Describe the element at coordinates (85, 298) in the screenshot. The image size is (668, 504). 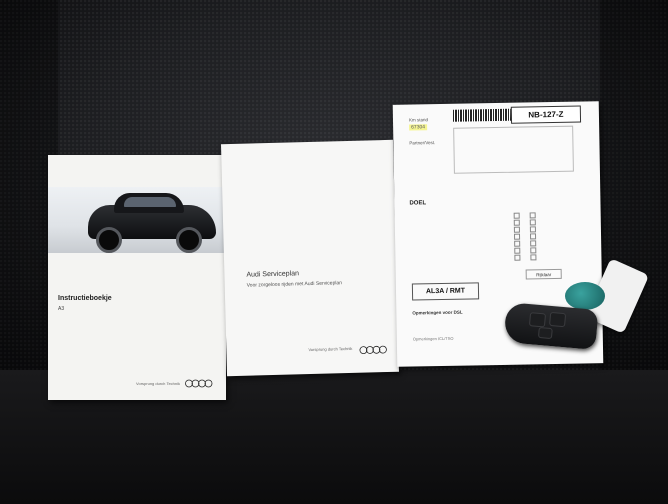
I see `booklet-title: Instructieboekje` at that location.